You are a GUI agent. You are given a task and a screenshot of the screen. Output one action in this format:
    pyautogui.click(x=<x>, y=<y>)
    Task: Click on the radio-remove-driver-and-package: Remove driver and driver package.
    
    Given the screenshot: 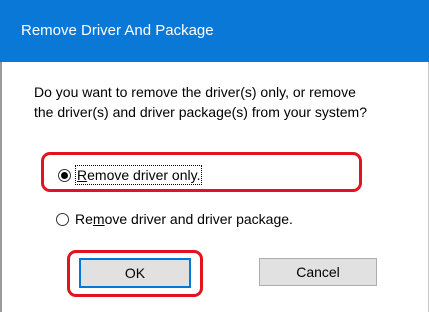 What is the action you would take?
    pyautogui.click(x=174, y=219)
    